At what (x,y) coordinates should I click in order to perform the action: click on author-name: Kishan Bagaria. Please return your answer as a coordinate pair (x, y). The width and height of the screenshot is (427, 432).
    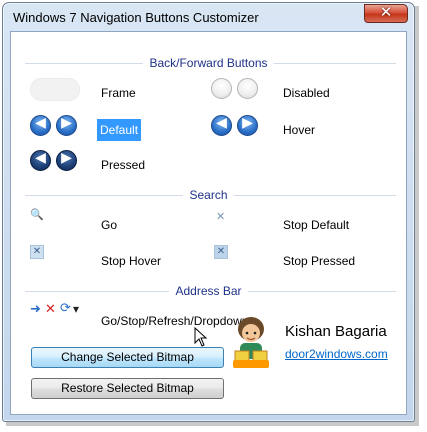
    Looking at the image, I should click on (336, 331).